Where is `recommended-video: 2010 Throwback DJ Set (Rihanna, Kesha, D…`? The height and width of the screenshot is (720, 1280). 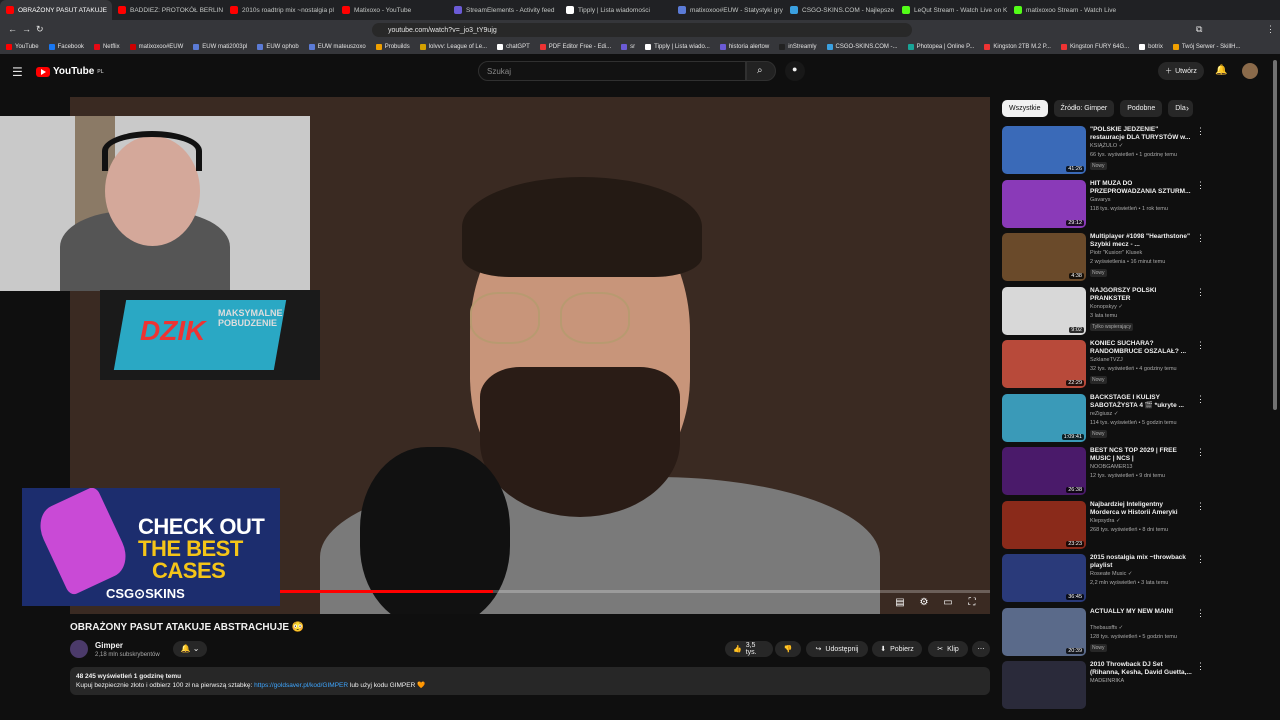 recommended-video: 2010 Throwback DJ Set (Rihanna, Kesha, D… is located at coordinates (1103, 686).